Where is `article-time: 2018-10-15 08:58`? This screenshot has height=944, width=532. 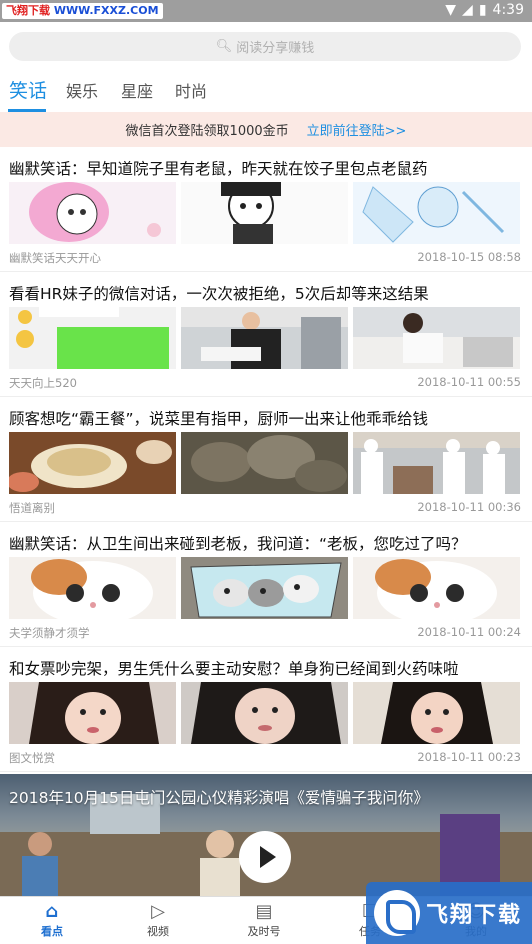
article-time: 2018-10-15 08:58 is located at coordinates (469, 257).